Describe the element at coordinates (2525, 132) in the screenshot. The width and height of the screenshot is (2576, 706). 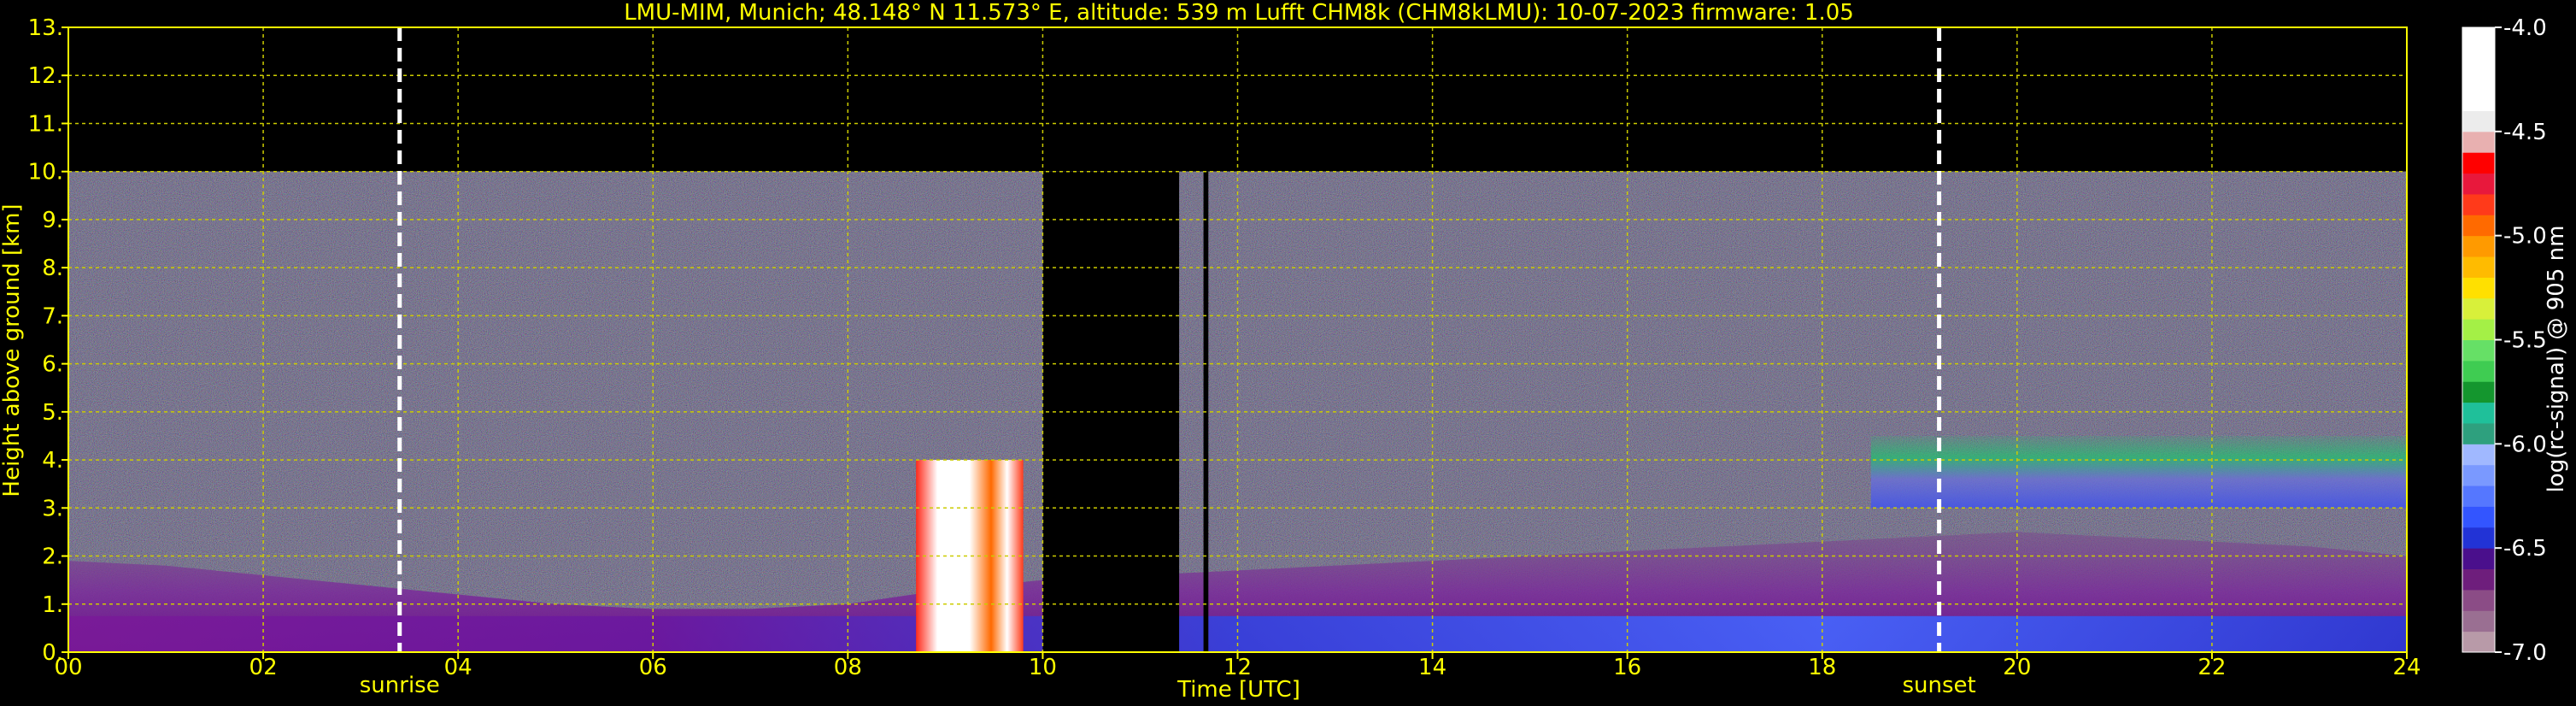
I see `colorbar-tick-label: -4.5` at that location.